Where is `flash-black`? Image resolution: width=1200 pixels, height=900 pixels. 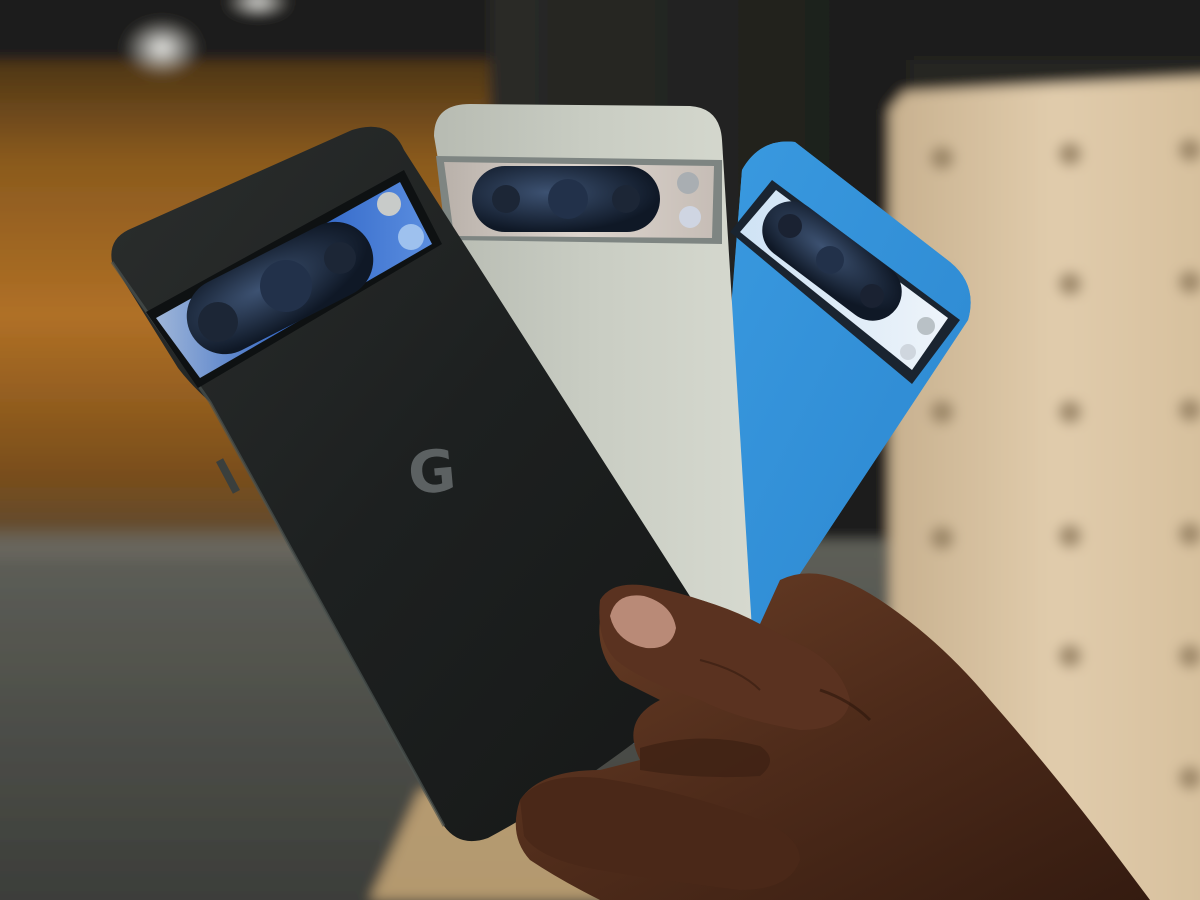 flash-black is located at coordinates (389, 204).